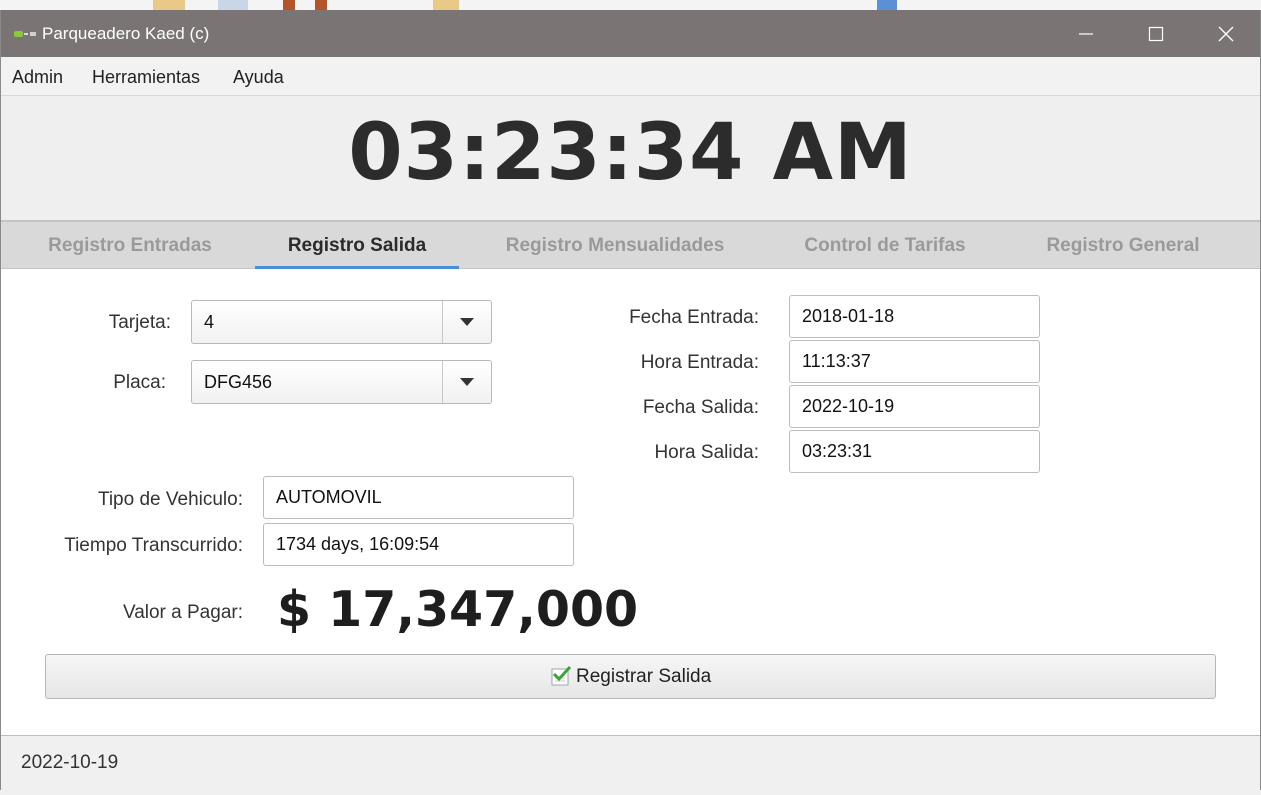 This screenshot has width=1261, height=795. What do you see at coordinates (146, 77) in the screenshot?
I see `menu-herramientas: Herramientas` at bounding box center [146, 77].